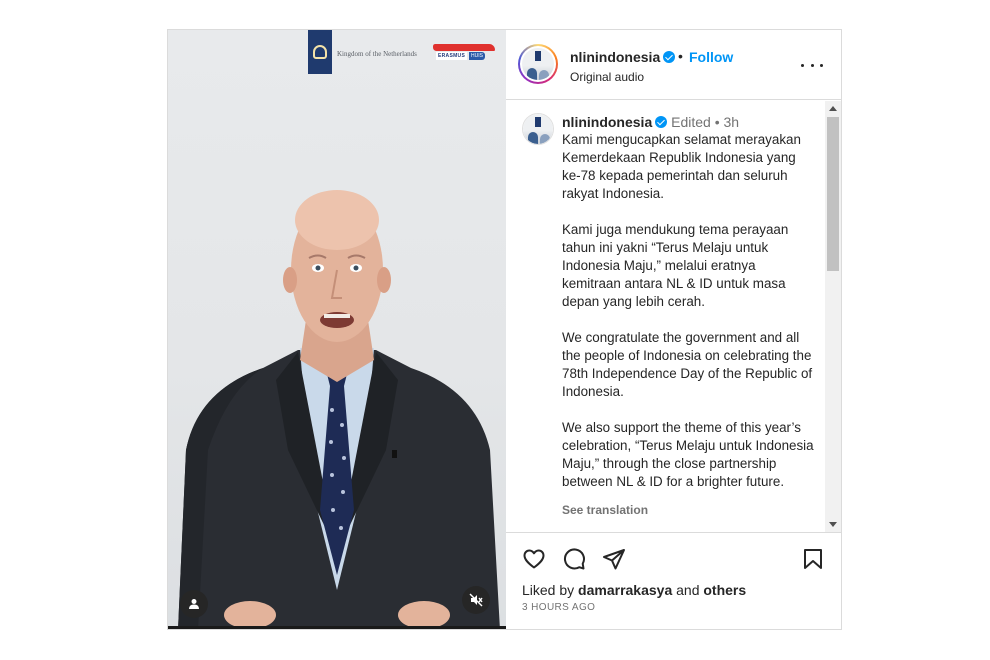 This screenshot has height=660, width=990. I want to click on bookmark-icon, so click(813, 559).